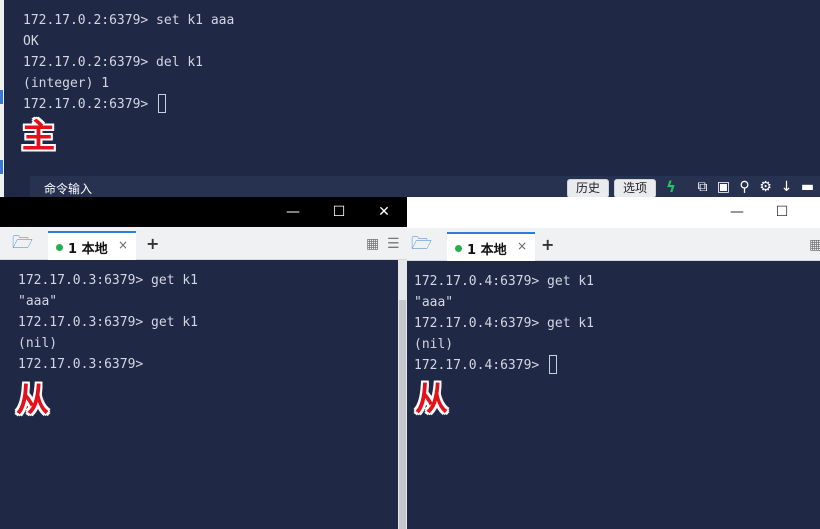  I want to click on options-button: 选项, so click(635, 188).